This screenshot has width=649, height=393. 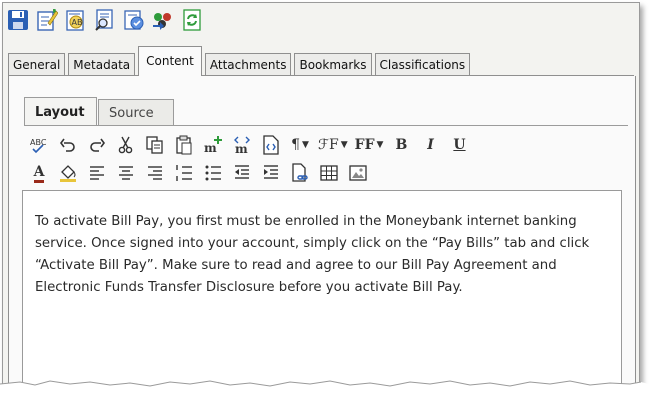 I want to click on spell-check-button: ABC, so click(x=39, y=145).